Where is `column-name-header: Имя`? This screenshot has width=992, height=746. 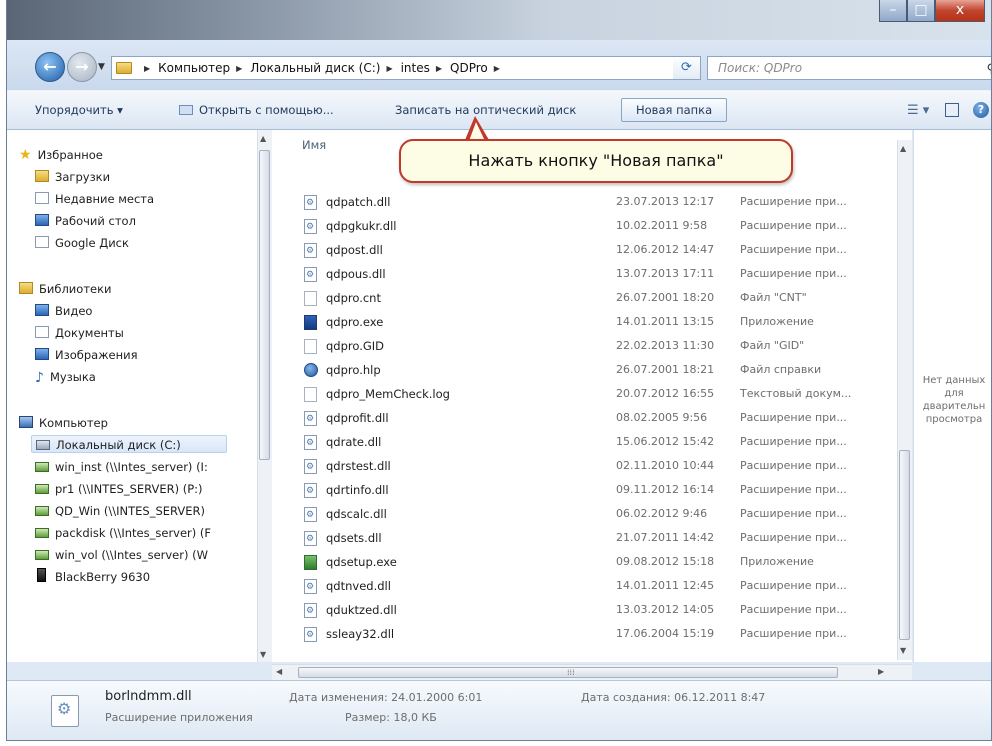 column-name-header: Имя is located at coordinates (314, 145).